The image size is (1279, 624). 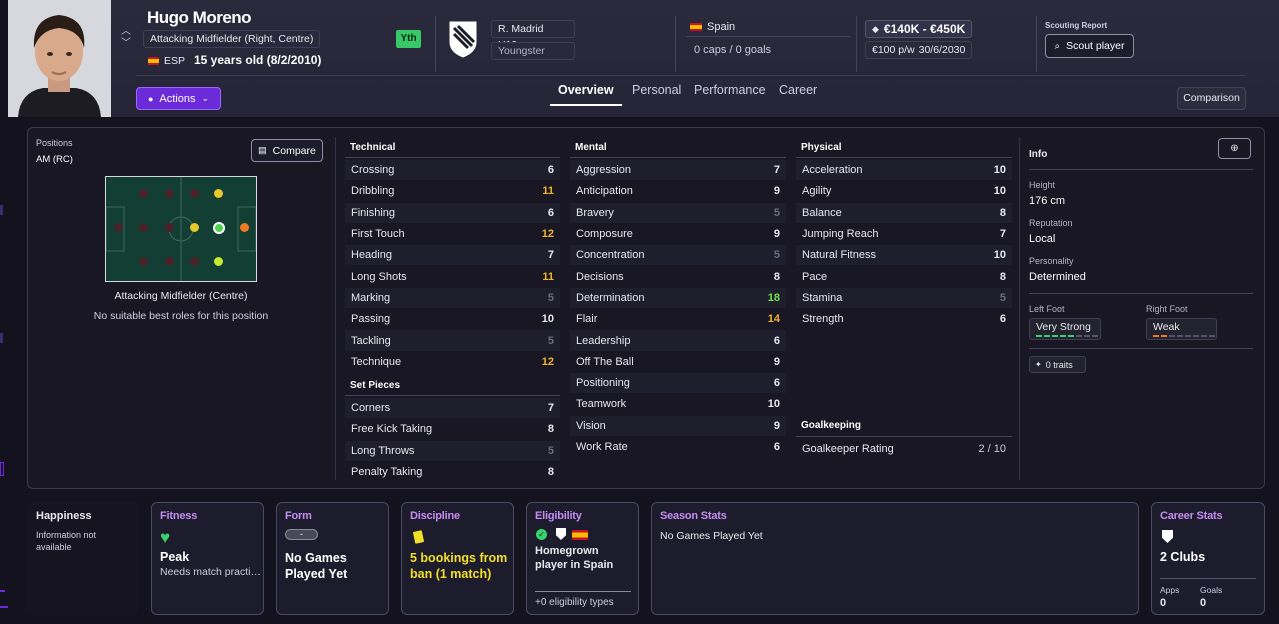 What do you see at coordinates (595, 212) in the screenshot?
I see `attribute-name: Bravery` at bounding box center [595, 212].